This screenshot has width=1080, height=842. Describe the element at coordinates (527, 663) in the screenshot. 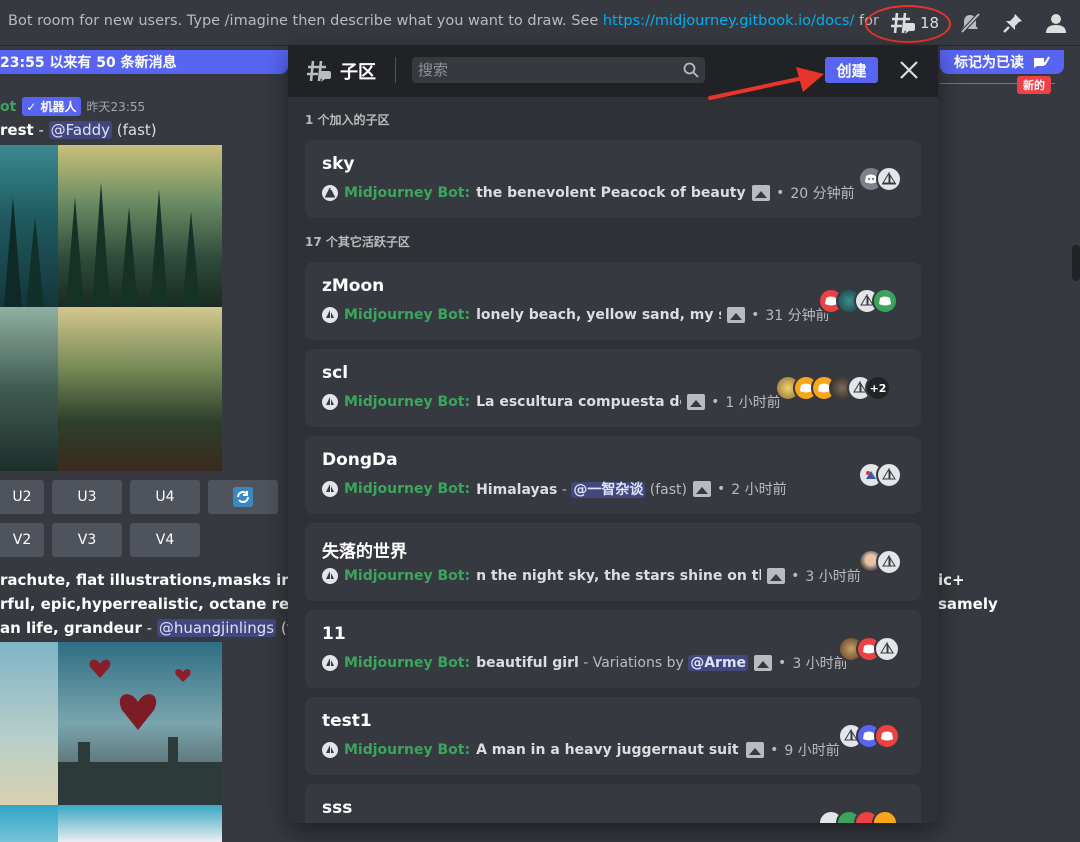

I see `preview-prompt: beautiful girl` at that location.